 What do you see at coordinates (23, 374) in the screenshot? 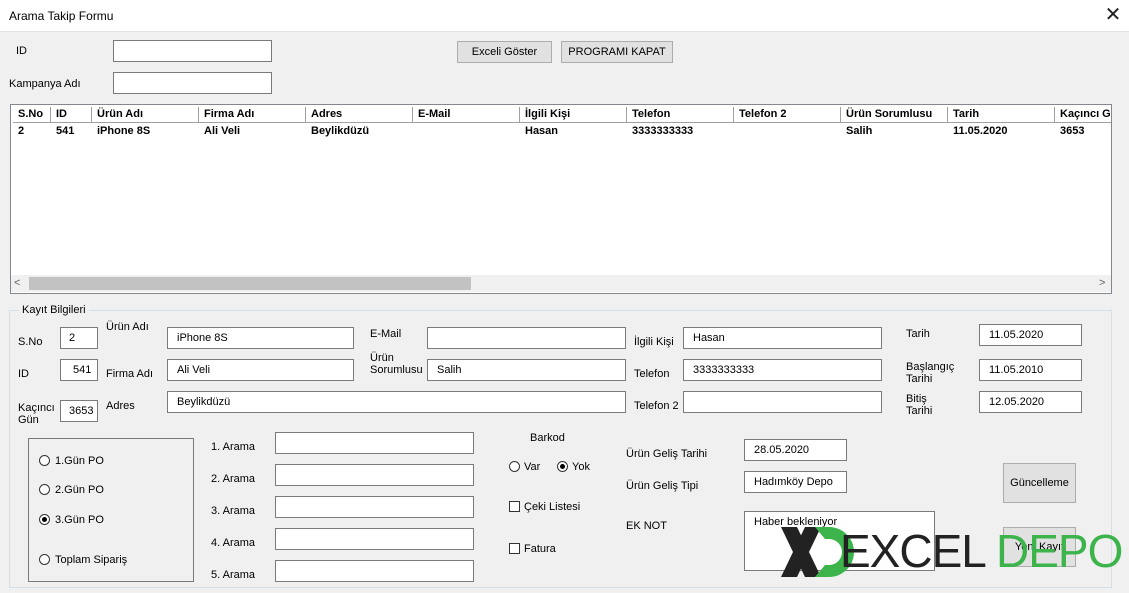
I see `id-label: ID` at bounding box center [23, 374].